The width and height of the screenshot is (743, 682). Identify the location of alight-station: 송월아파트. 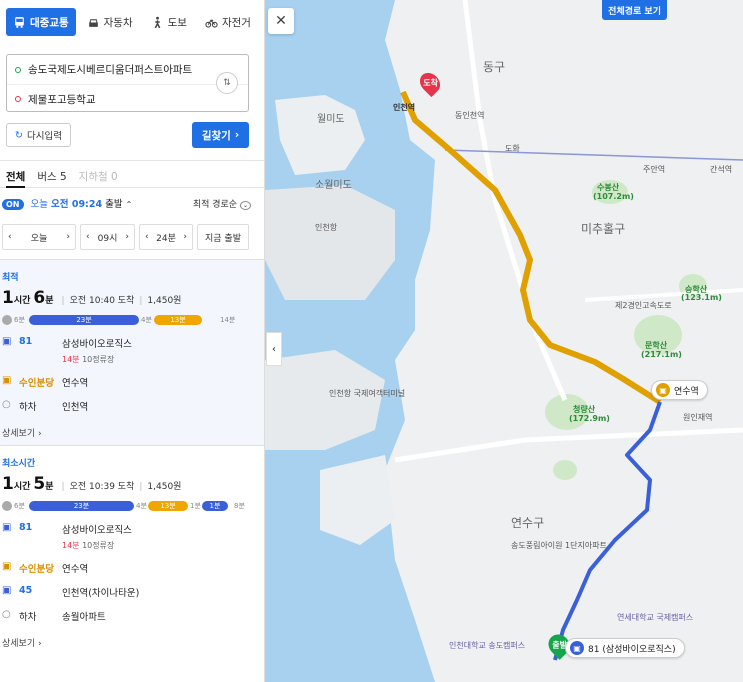
(84, 617).